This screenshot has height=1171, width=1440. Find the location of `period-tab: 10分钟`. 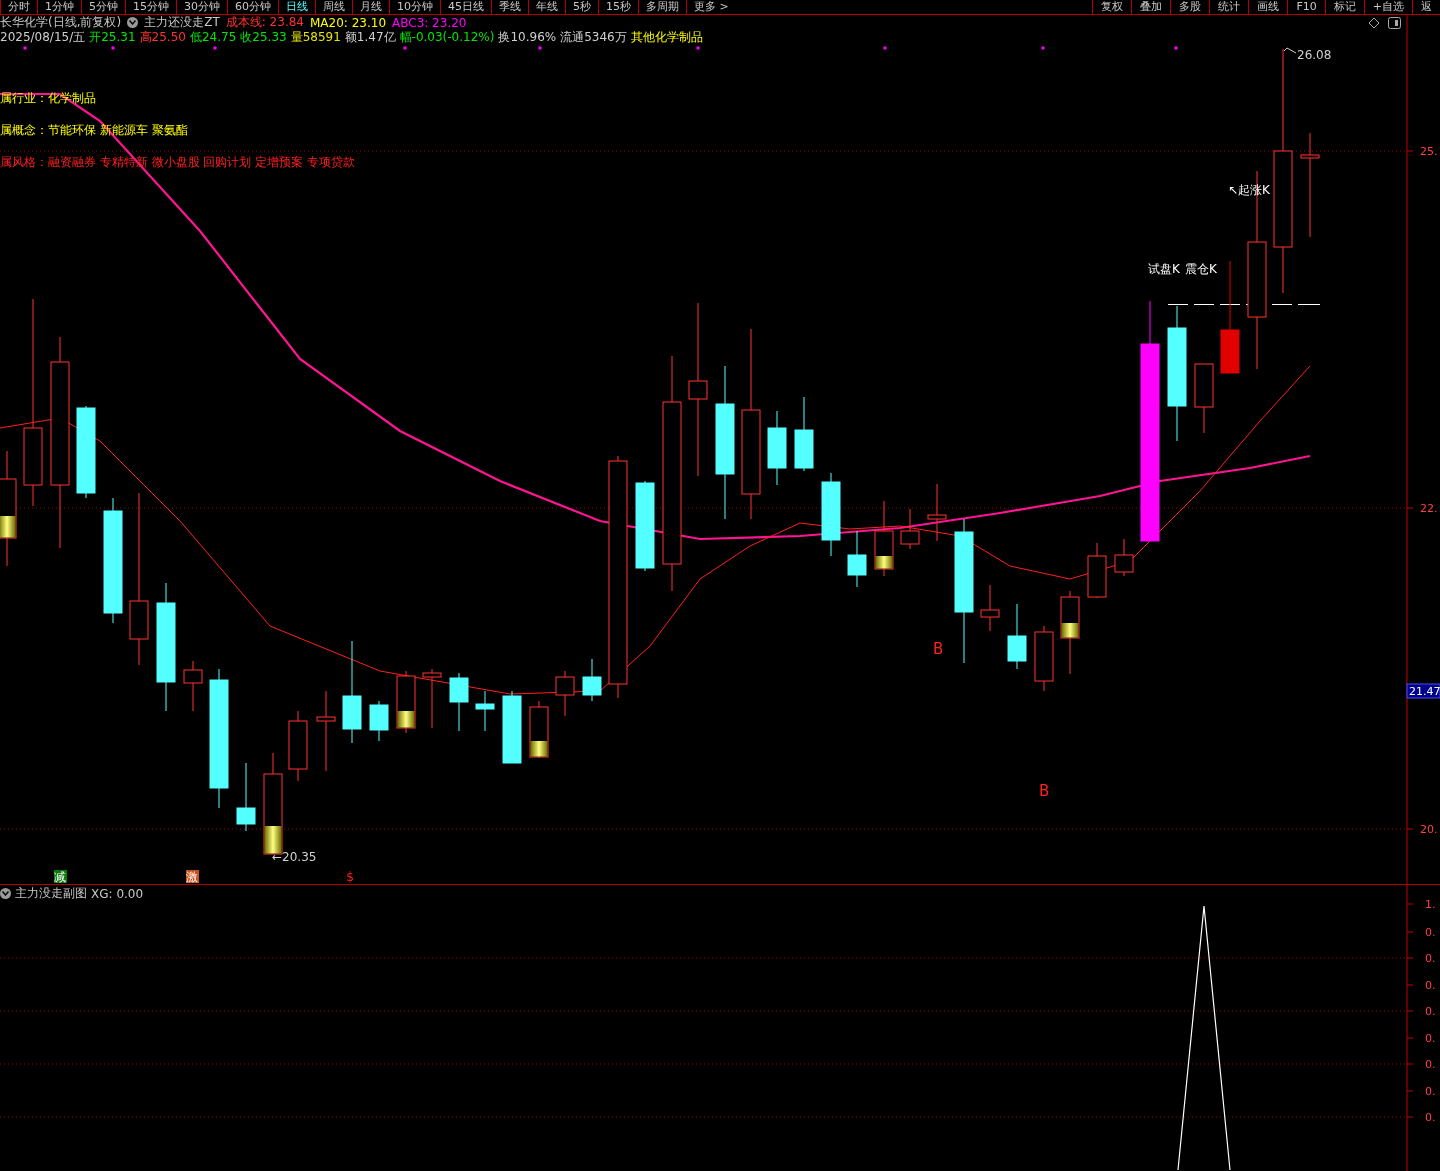

period-tab: 10分钟 is located at coordinates (414, 7).